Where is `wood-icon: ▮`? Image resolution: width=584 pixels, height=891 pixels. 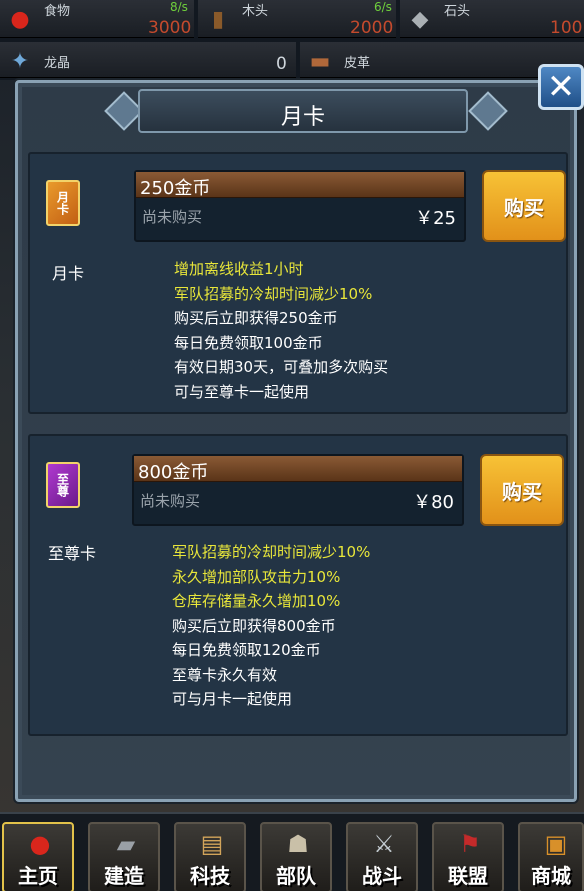 wood-icon: ▮ is located at coordinates (218, 19).